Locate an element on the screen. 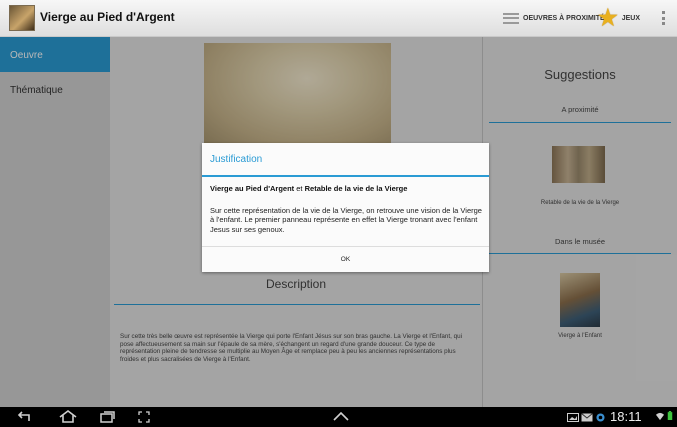 The image size is (677, 427). system-navigation-bar: 18:11 is located at coordinates (338, 417).